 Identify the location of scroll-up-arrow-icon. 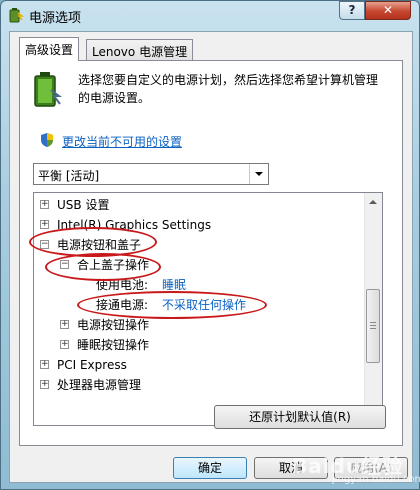
(373, 202).